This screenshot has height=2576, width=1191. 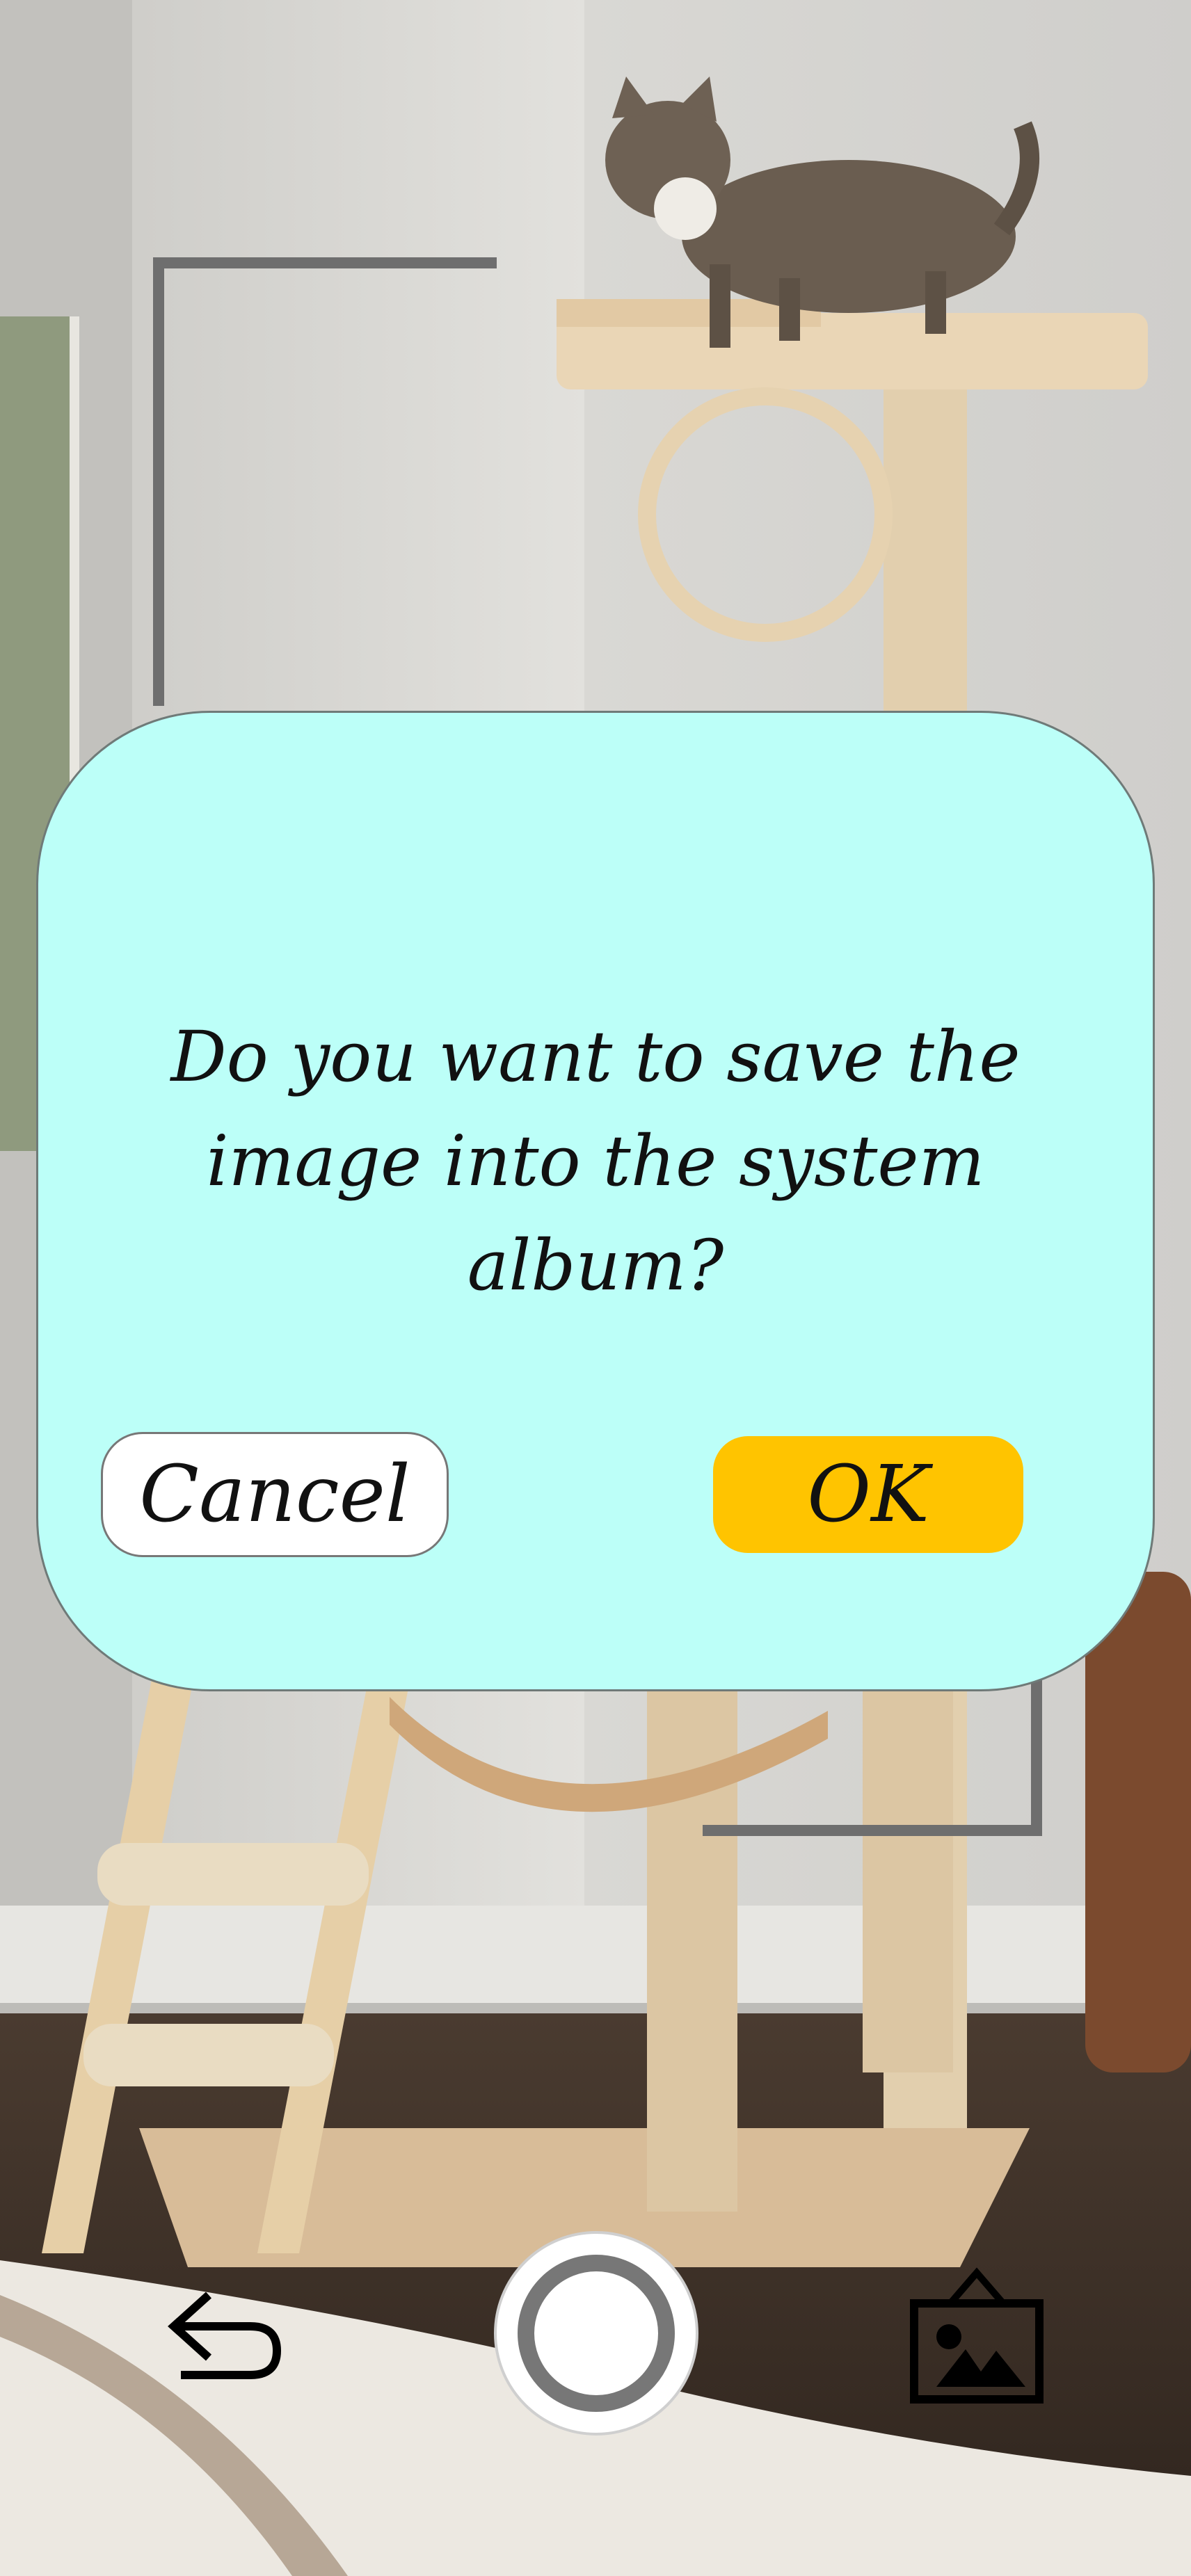 What do you see at coordinates (868, 1495) in the screenshot?
I see `ok-button: OK` at bounding box center [868, 1495].